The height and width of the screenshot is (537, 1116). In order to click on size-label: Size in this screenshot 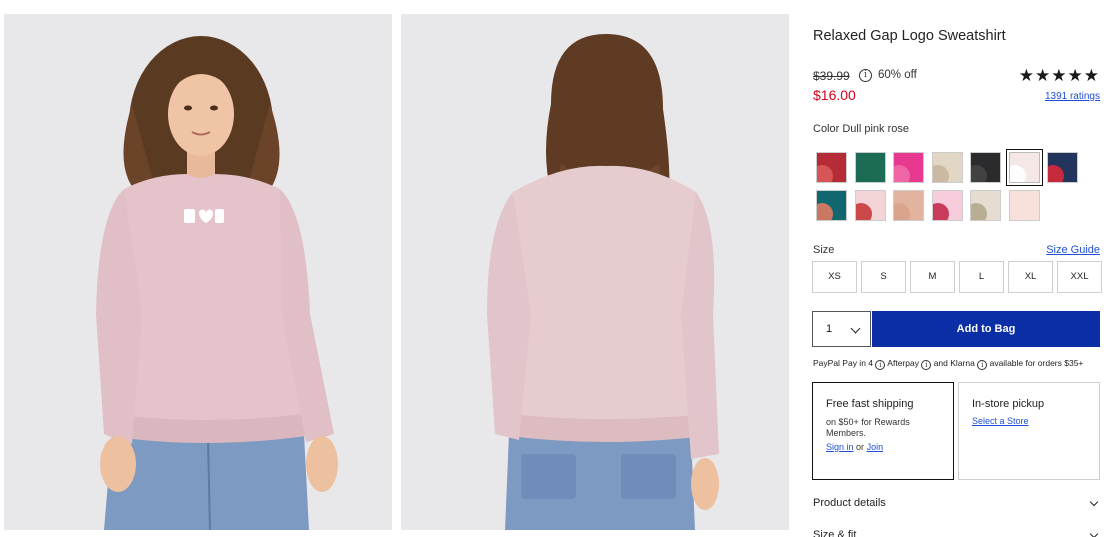, I will do `click(824, 250)`.